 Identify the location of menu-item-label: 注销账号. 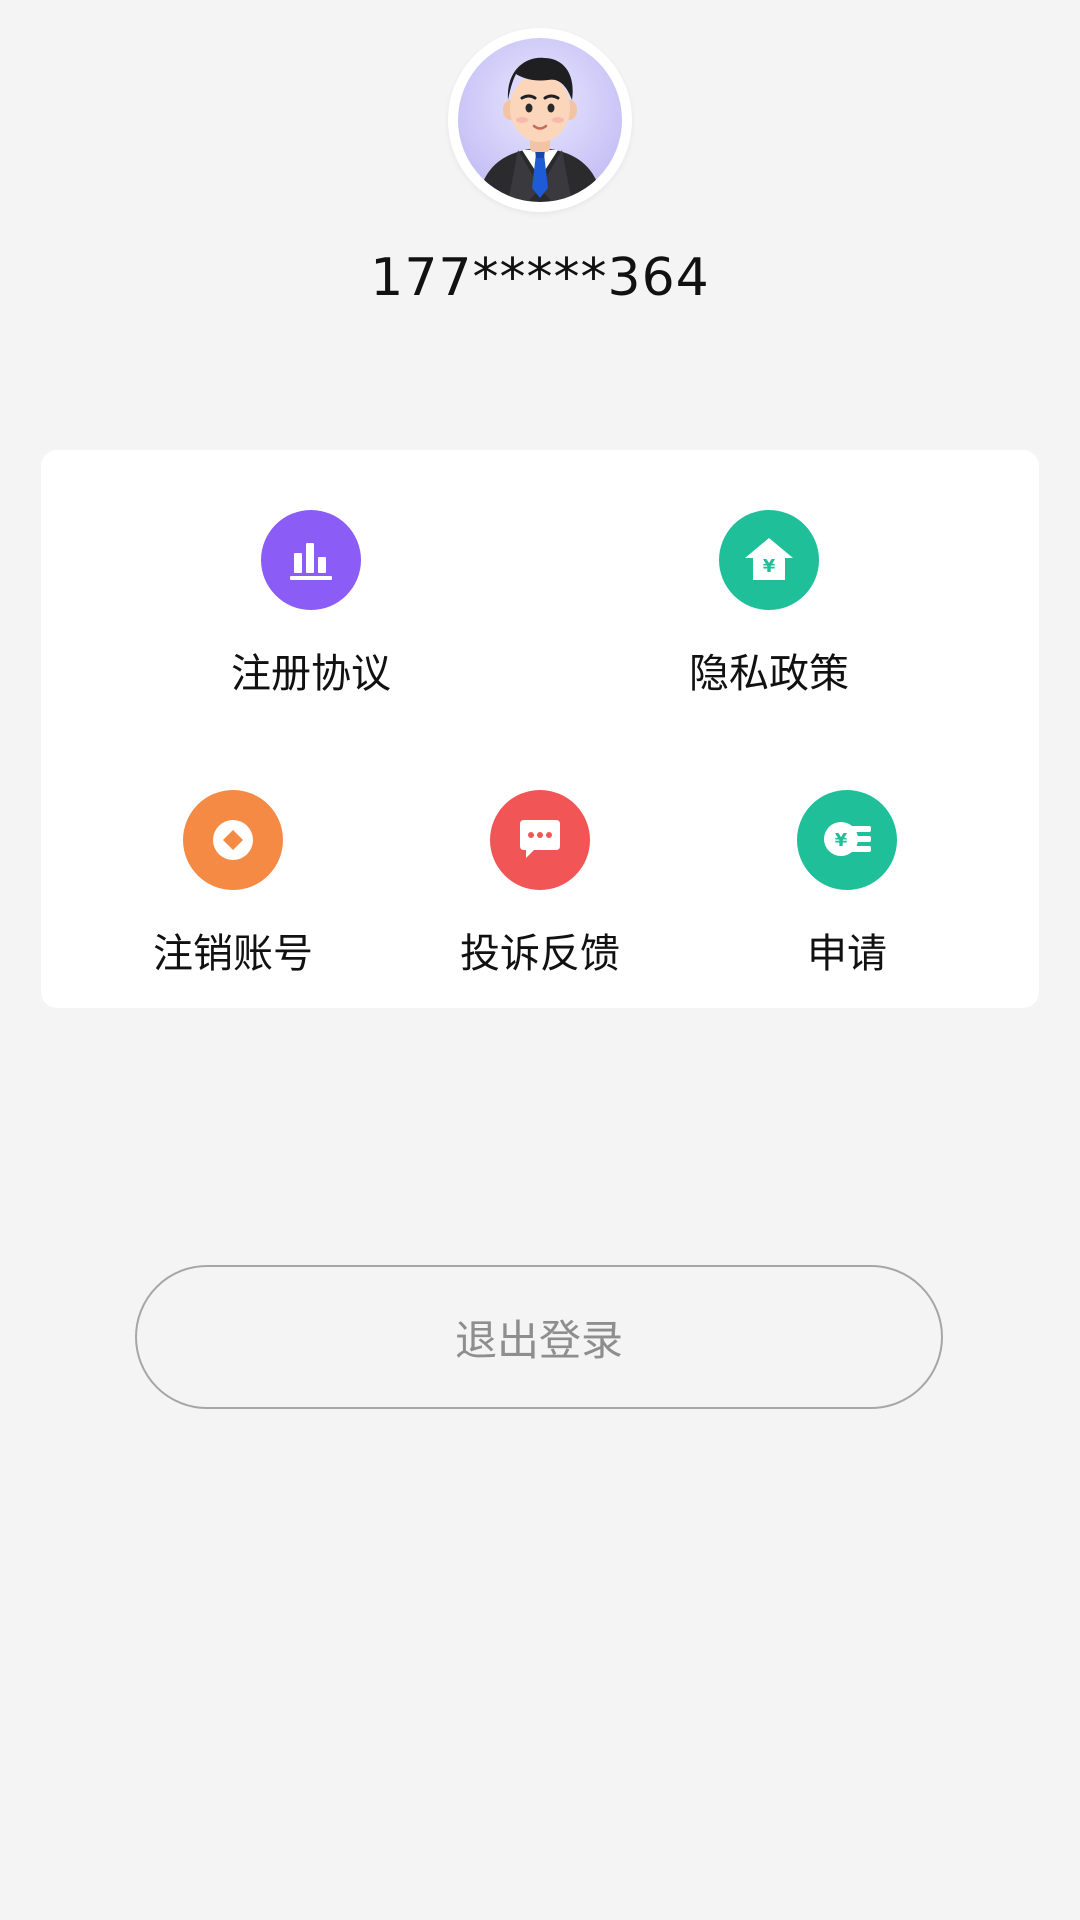
(233, 954).